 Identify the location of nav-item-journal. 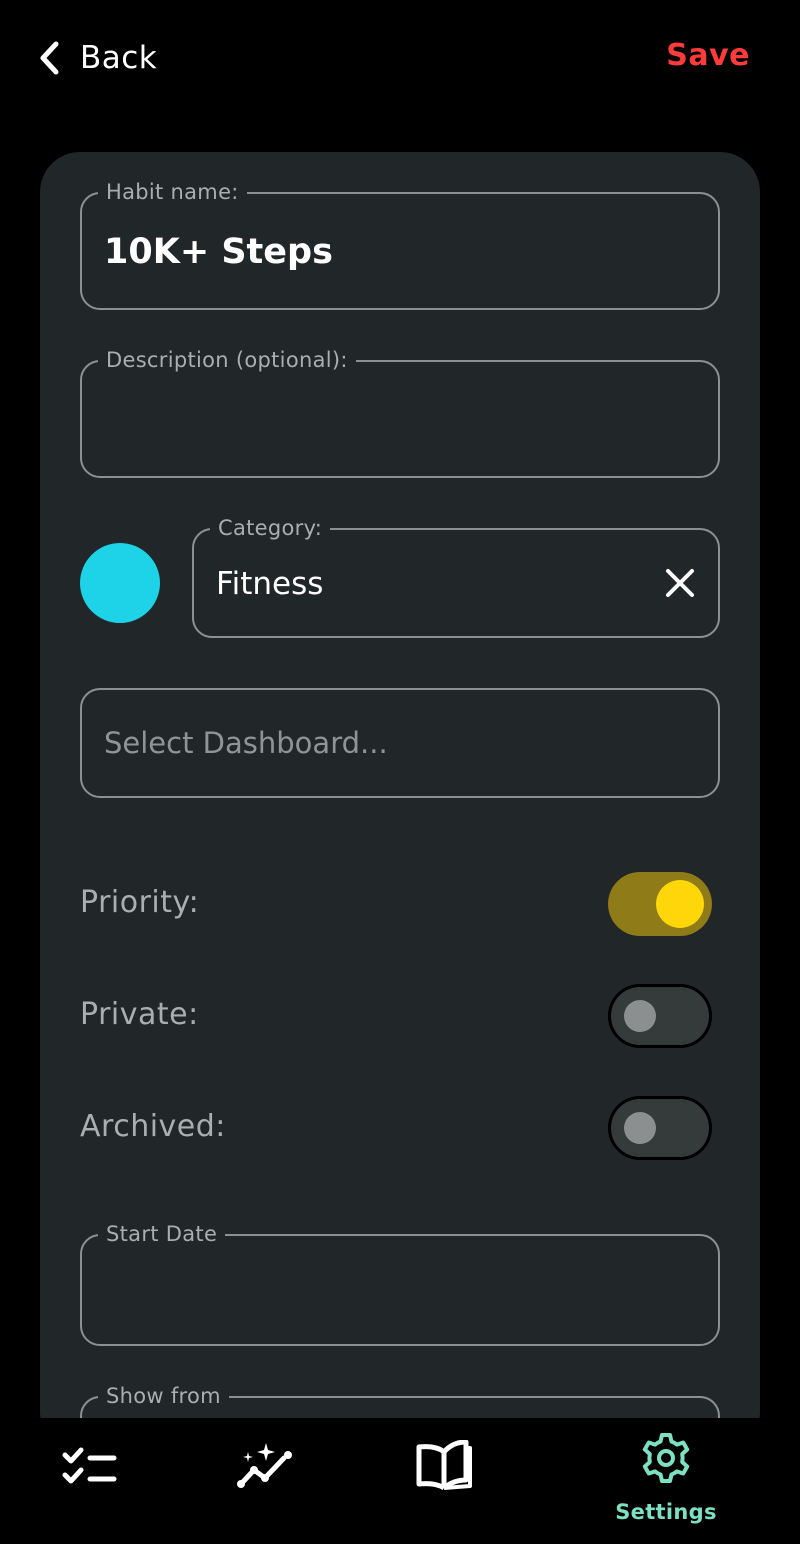
(450, 1481).